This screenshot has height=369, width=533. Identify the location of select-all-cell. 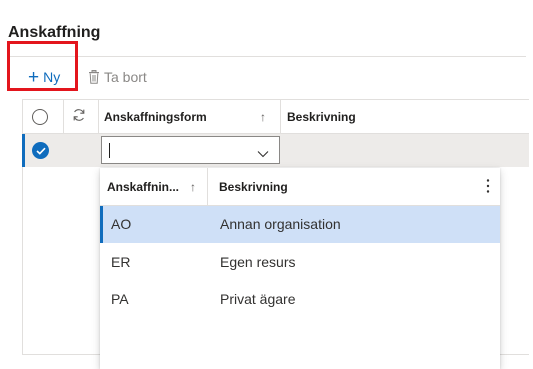
(40, 116).